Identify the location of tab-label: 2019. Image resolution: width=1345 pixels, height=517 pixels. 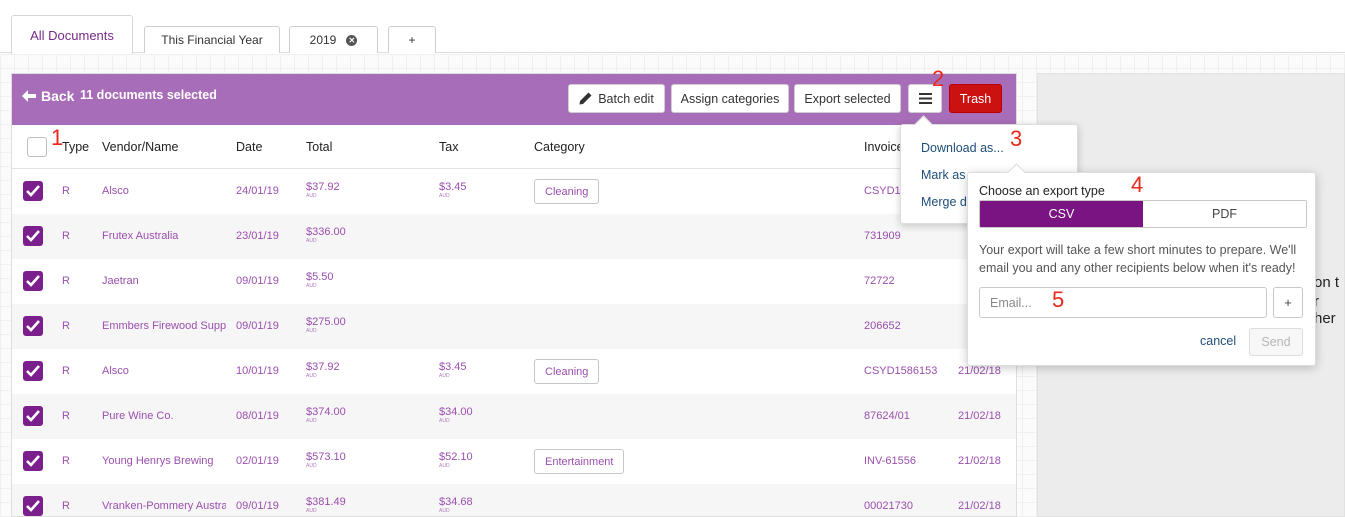
(323, 40).